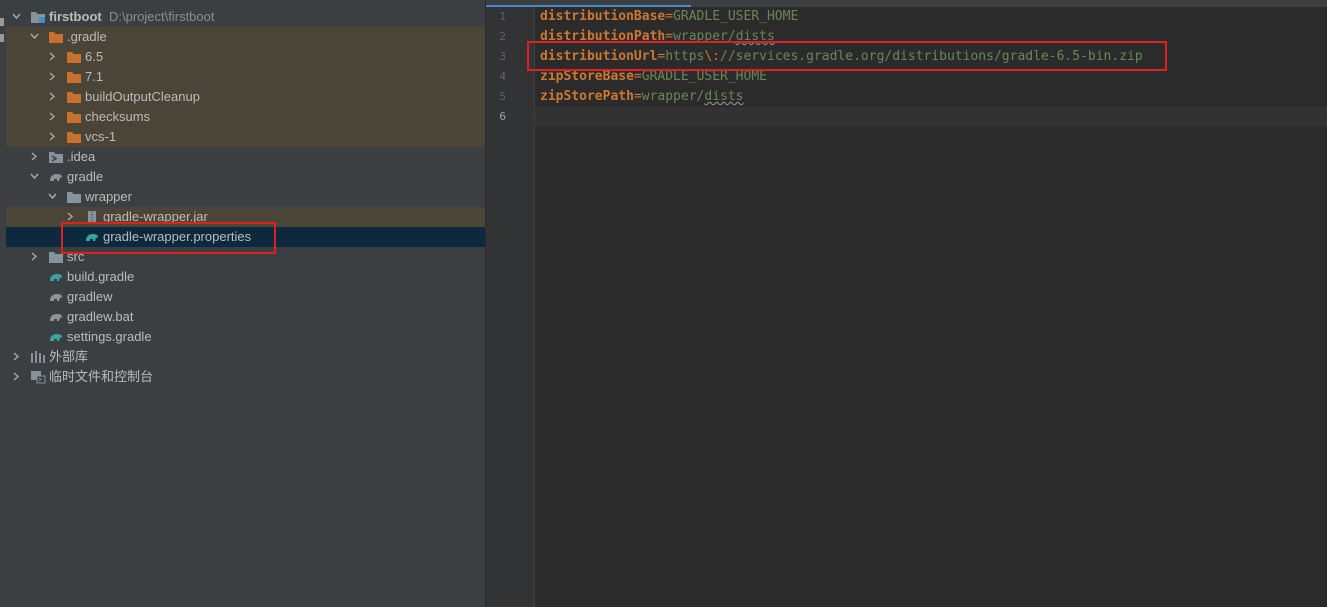  What do you see at coordinates (101, 276) in the screenshot?
I see `tree-item-label: build.gradle` at bounding box center [101, 276].